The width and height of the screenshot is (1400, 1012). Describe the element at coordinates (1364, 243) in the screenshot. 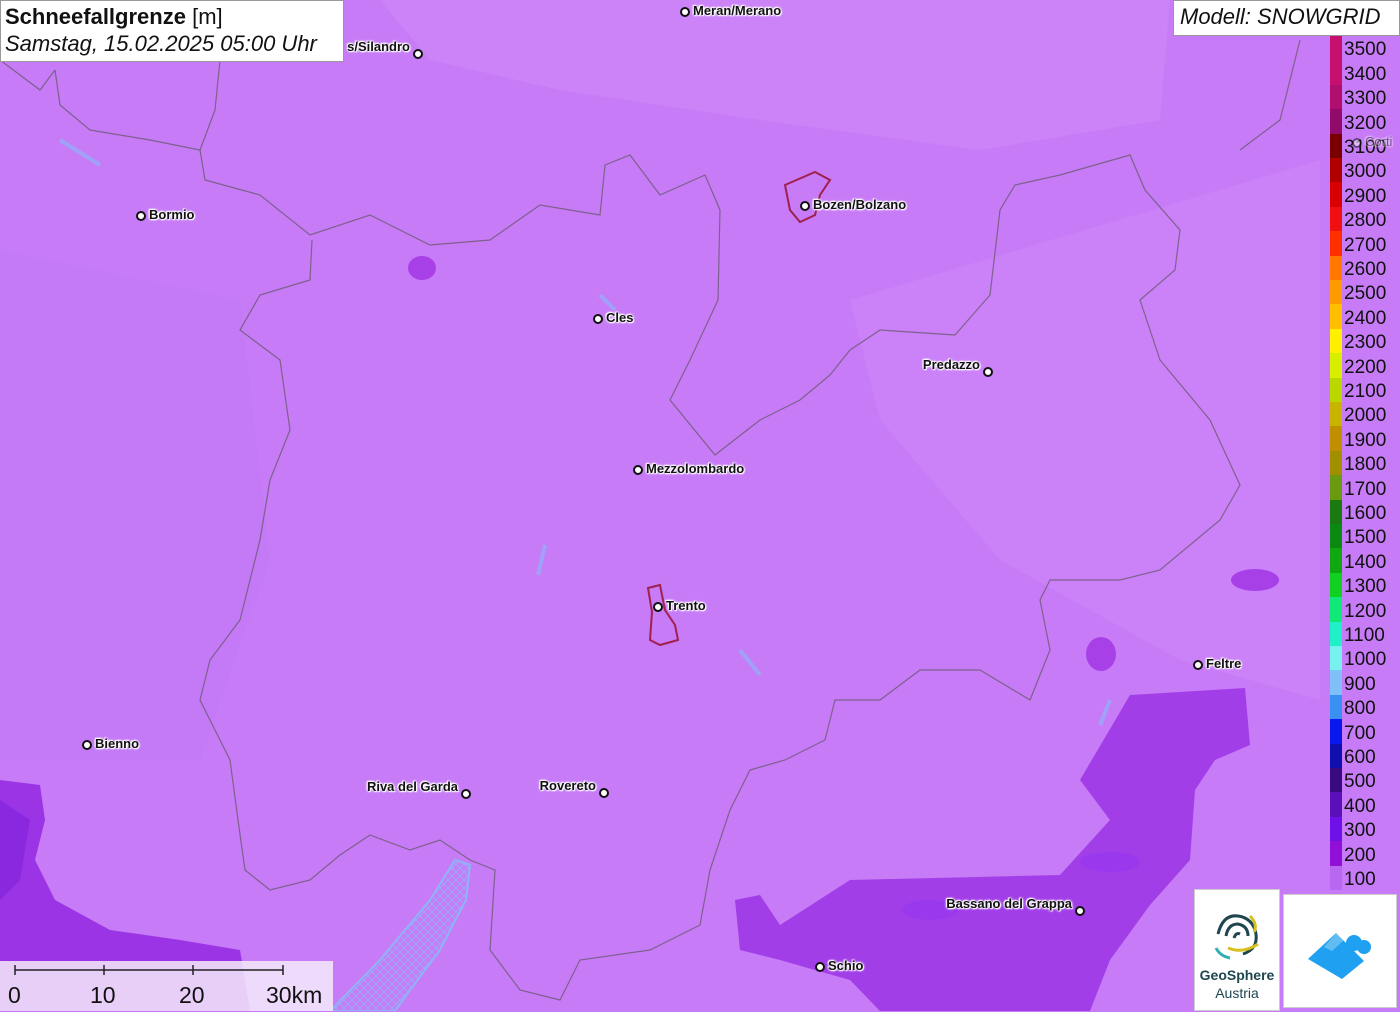

I see `legend-row: 2700` at that location.